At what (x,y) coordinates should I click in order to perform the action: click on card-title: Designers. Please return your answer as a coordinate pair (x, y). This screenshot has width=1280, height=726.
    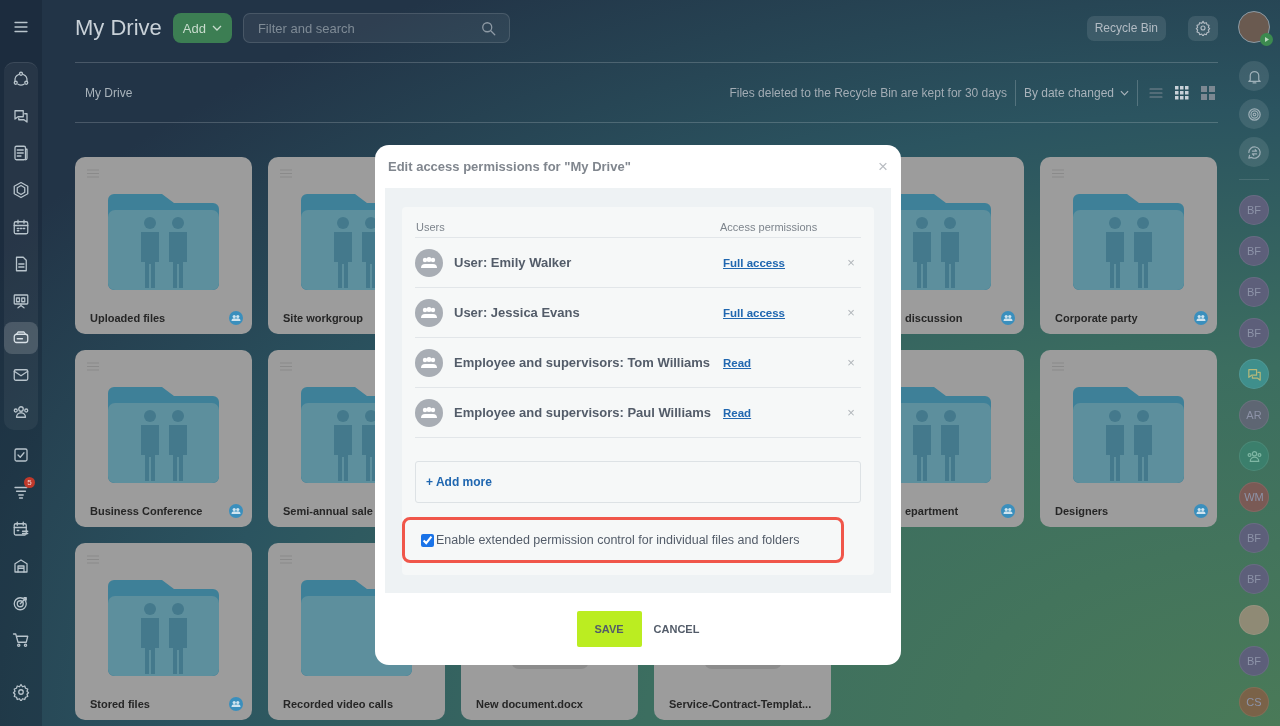
    Looking at the image, I should click on (1082, 511).